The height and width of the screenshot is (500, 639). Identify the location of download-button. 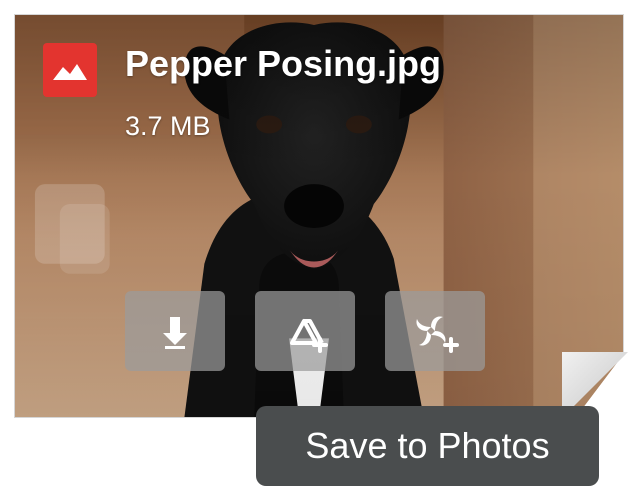
(175, 331).